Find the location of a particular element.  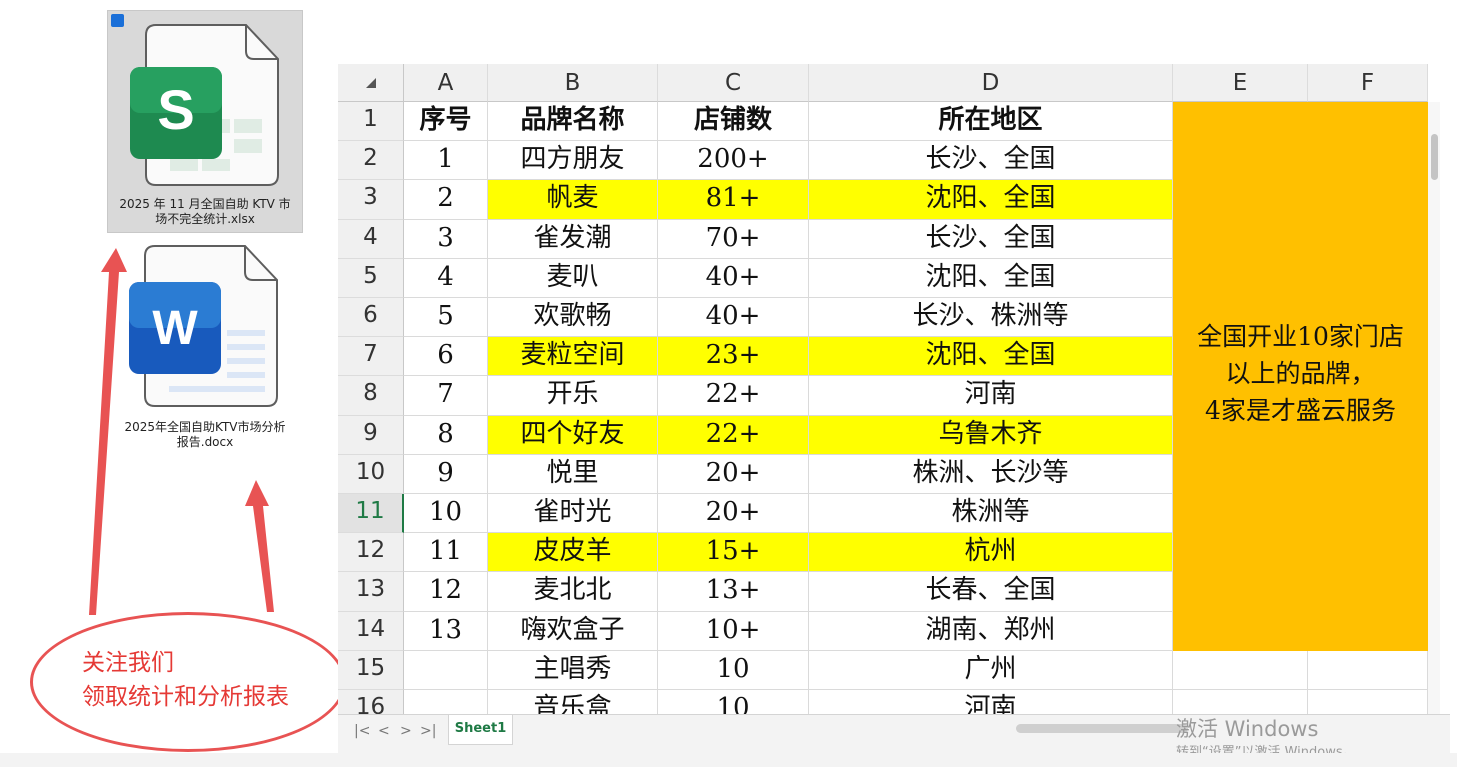

table-cell: 23+ is located at coordinates (733, 357).